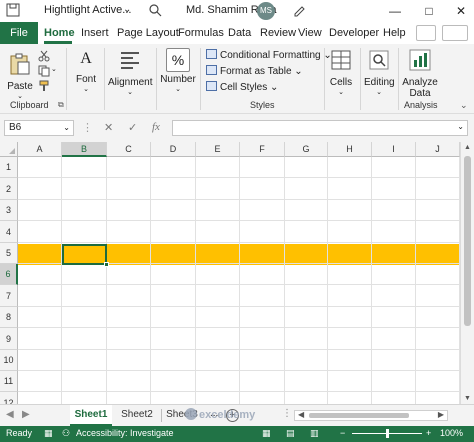 The height and width of the screenshot is (442, 474). What do you see at coordinates (178, 70) in the screenshot?
I see `number-button: % Number ⌄` at bounding box center [178, 70].